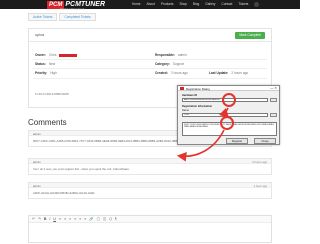 The image size is (320, 244). What do you see at coordinates (43, 17) in the screenshot?
I see `tab-active-tickets: Active Tickets` at bounding box center [43, 17].